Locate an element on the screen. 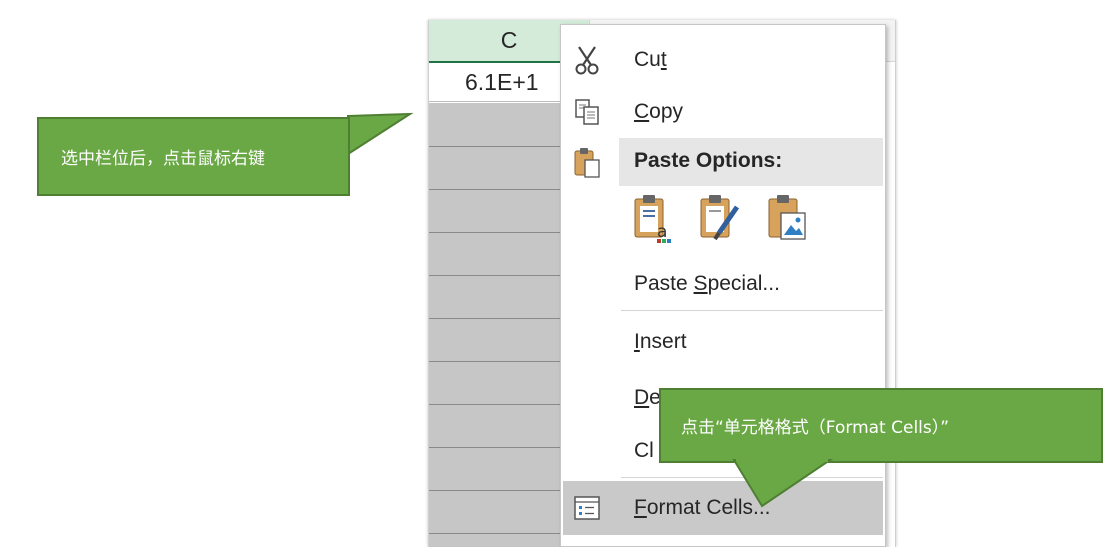  paste-formatting-icon is located at coordinates (719, 220).